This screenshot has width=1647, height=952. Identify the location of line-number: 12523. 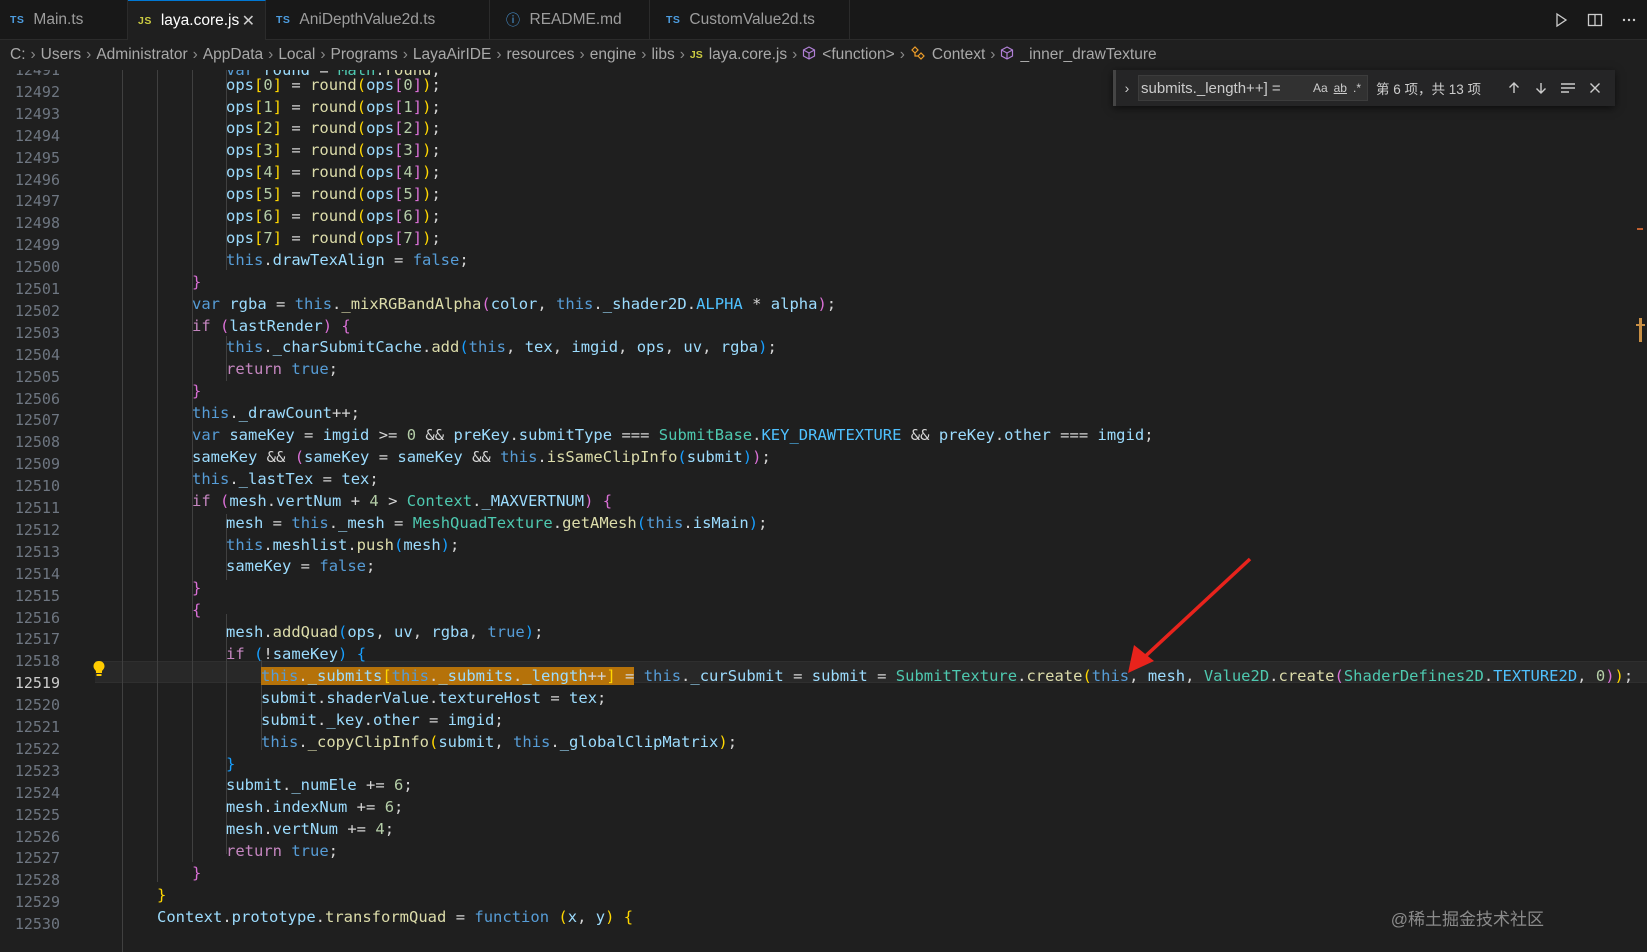
(37, 770).